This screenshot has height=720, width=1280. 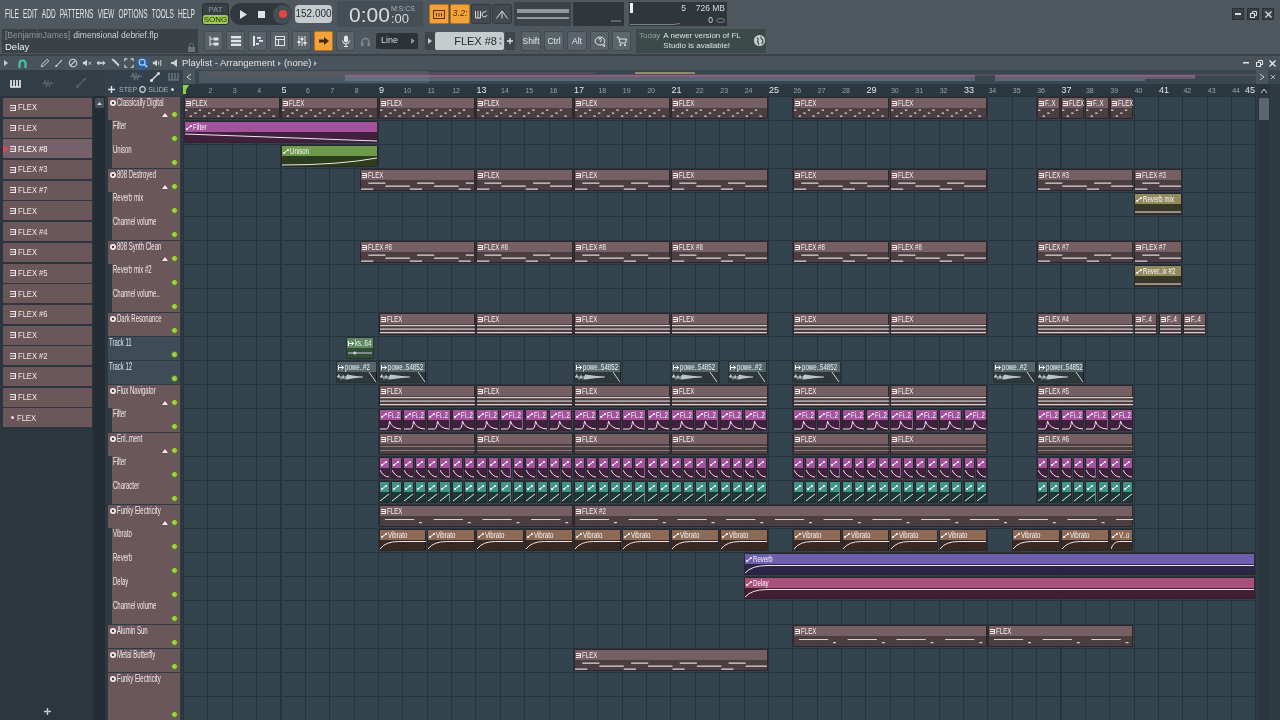 I want to click on scroll-right-button, so click(x=1262, y=77).